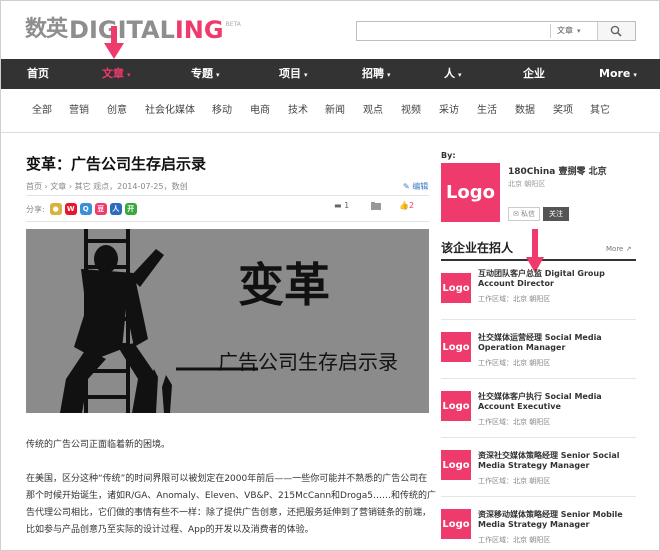  Describe the element at coordinates (46, 29) in the screenshot. I see `logo-cn-text: 数英` at that location.